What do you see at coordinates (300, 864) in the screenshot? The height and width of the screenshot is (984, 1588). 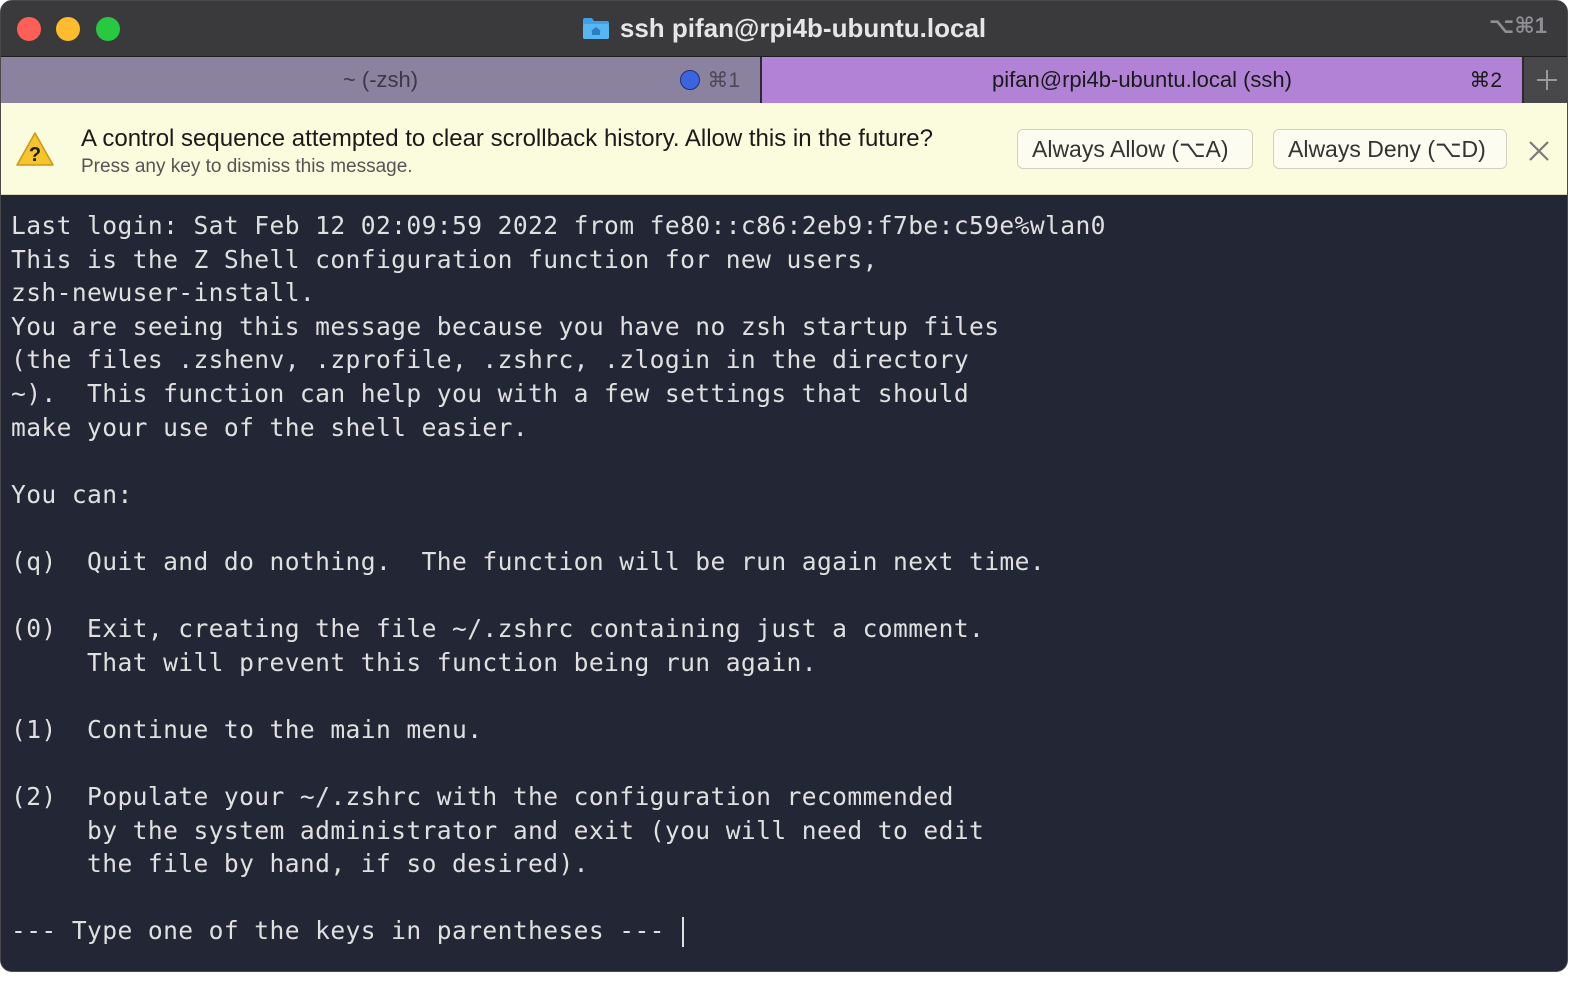 I see `terminal-line: the file by hand, if so desired).` at bounding box center [300, 864].